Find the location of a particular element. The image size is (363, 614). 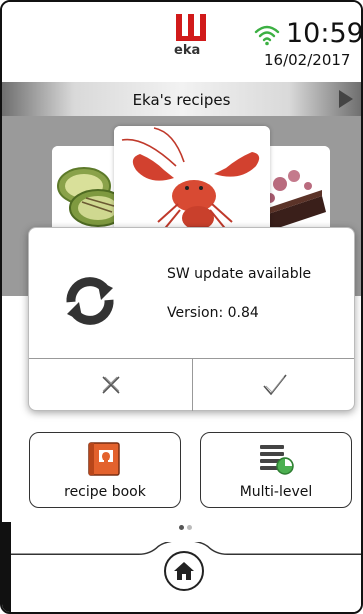

multi-level-button: Multi-level is located at coordinates (276, 470).